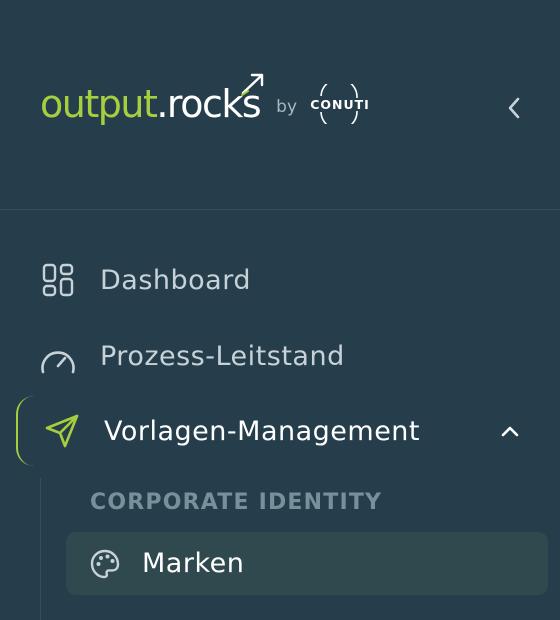 The height and width of the screenshot is (620, 560). I want to click on header-divider, so click(280, 209).